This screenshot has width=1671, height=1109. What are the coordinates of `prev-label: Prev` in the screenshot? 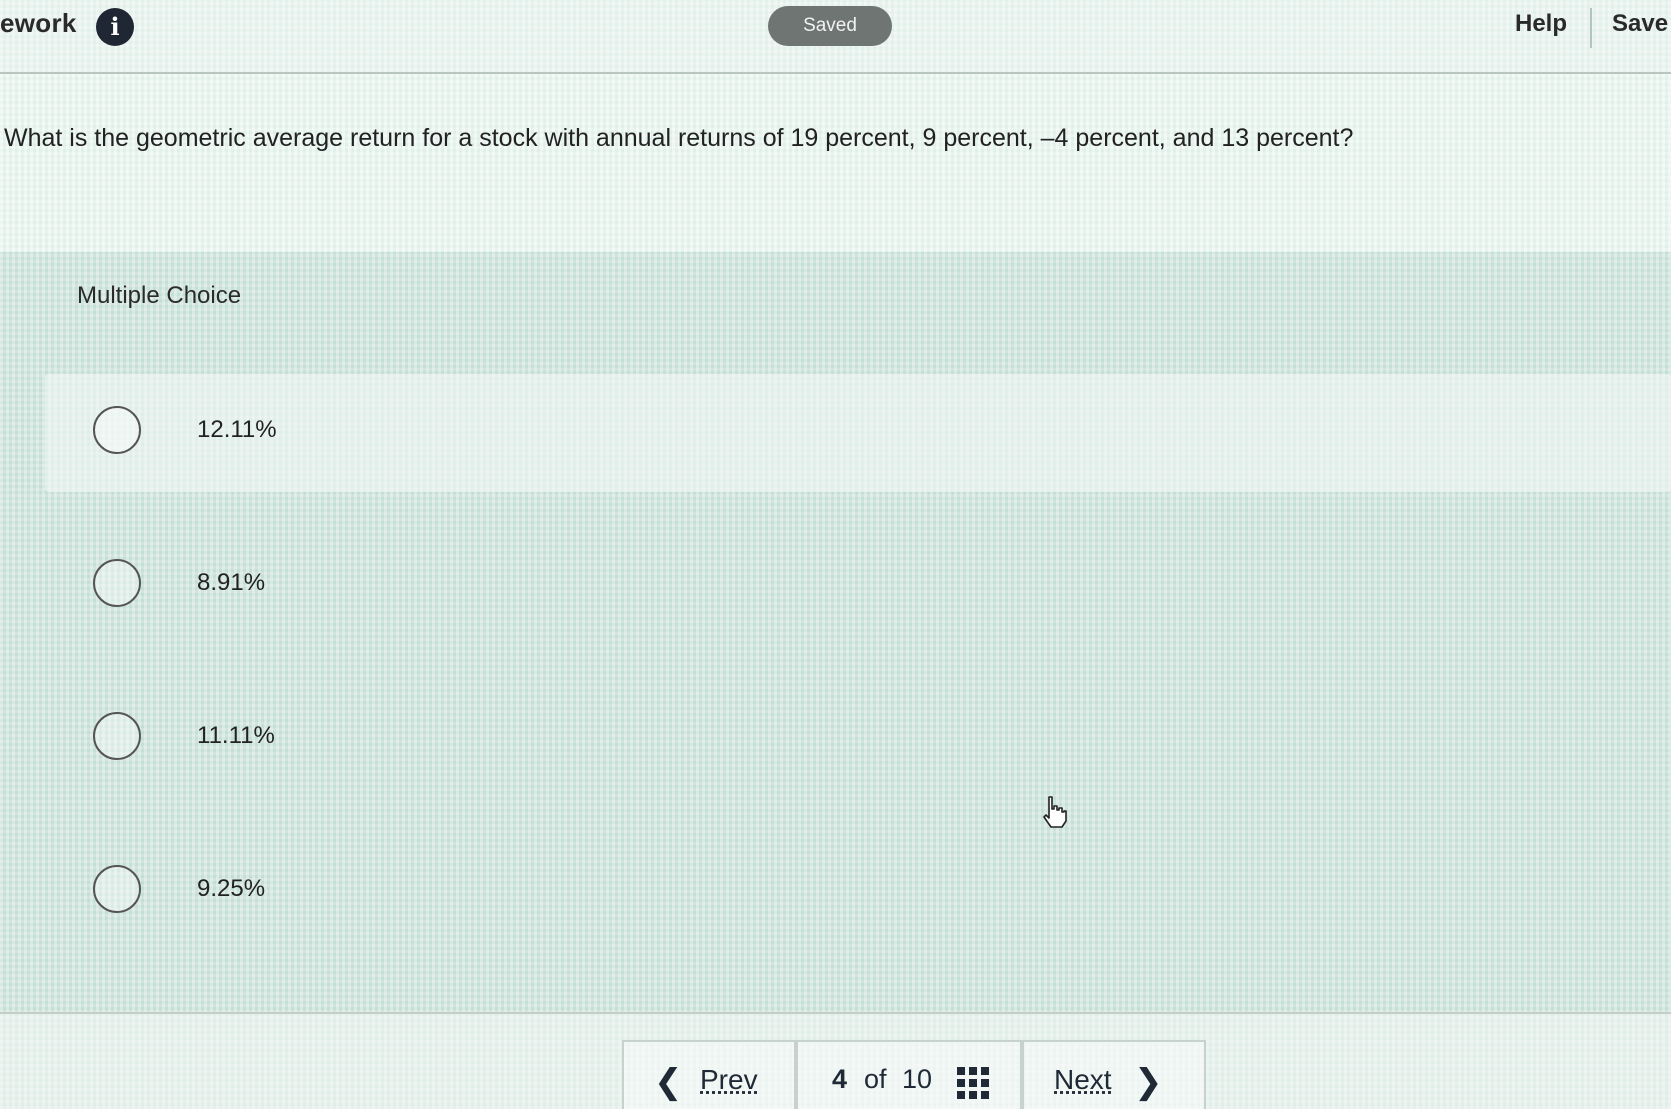 It's located at (729, 1079).